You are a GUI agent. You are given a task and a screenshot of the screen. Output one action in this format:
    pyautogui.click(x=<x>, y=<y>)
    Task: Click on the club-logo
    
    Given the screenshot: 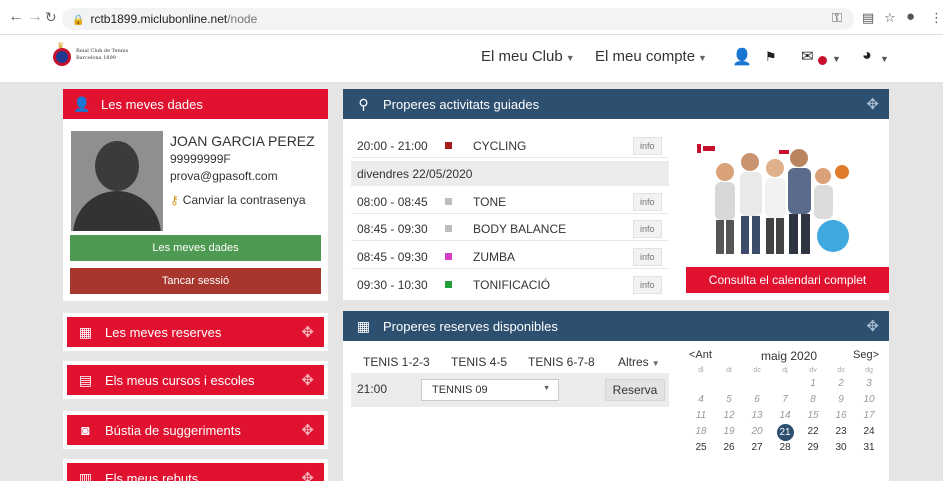 What is the action you would take?
    pyautogui.click(x=62, y=57)
    